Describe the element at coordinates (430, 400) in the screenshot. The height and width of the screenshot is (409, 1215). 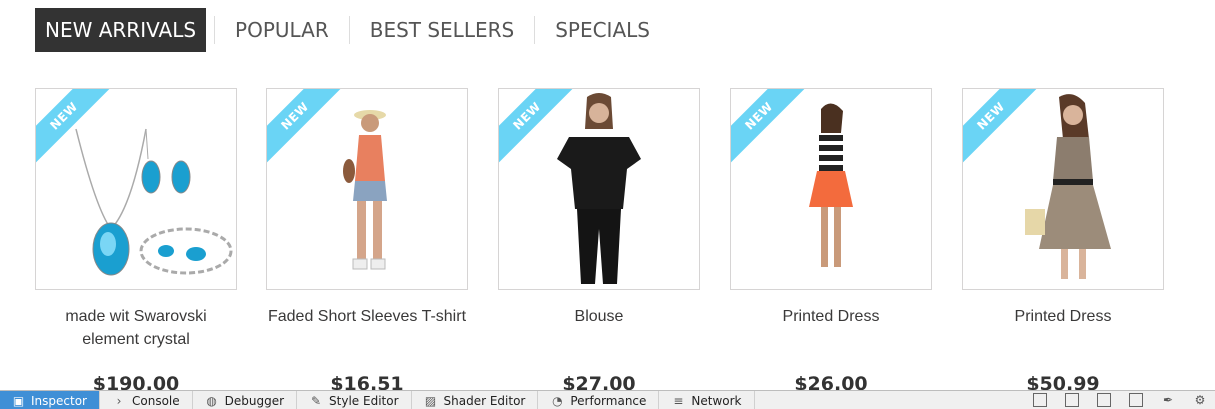
I see `shader-editor-icon: ▨` at that location.